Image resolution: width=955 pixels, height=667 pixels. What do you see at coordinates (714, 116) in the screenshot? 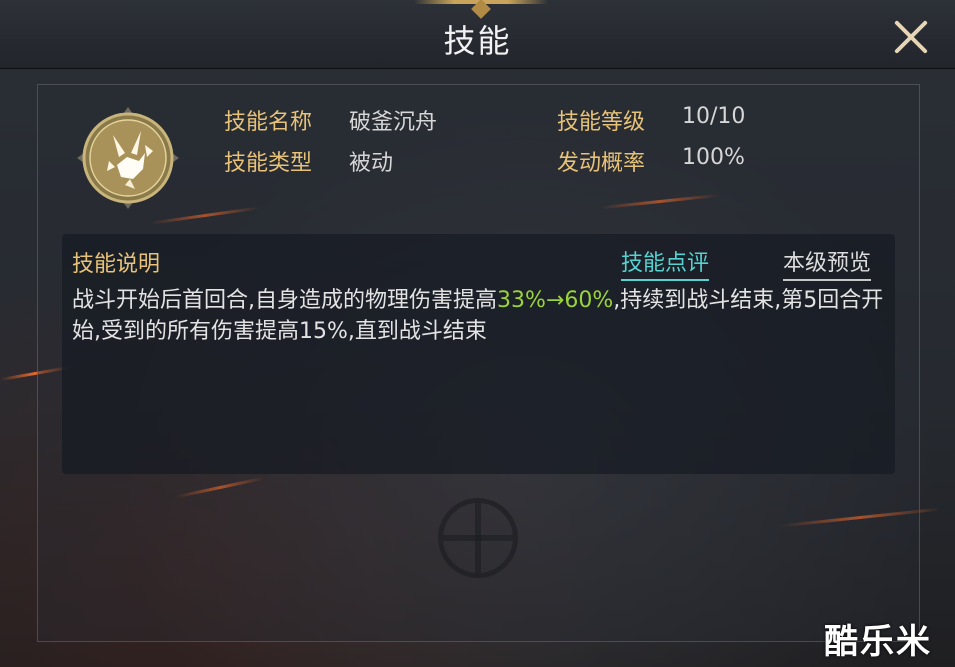
I see `skill-level-value: 10/10` at bounding box center [714, 116].